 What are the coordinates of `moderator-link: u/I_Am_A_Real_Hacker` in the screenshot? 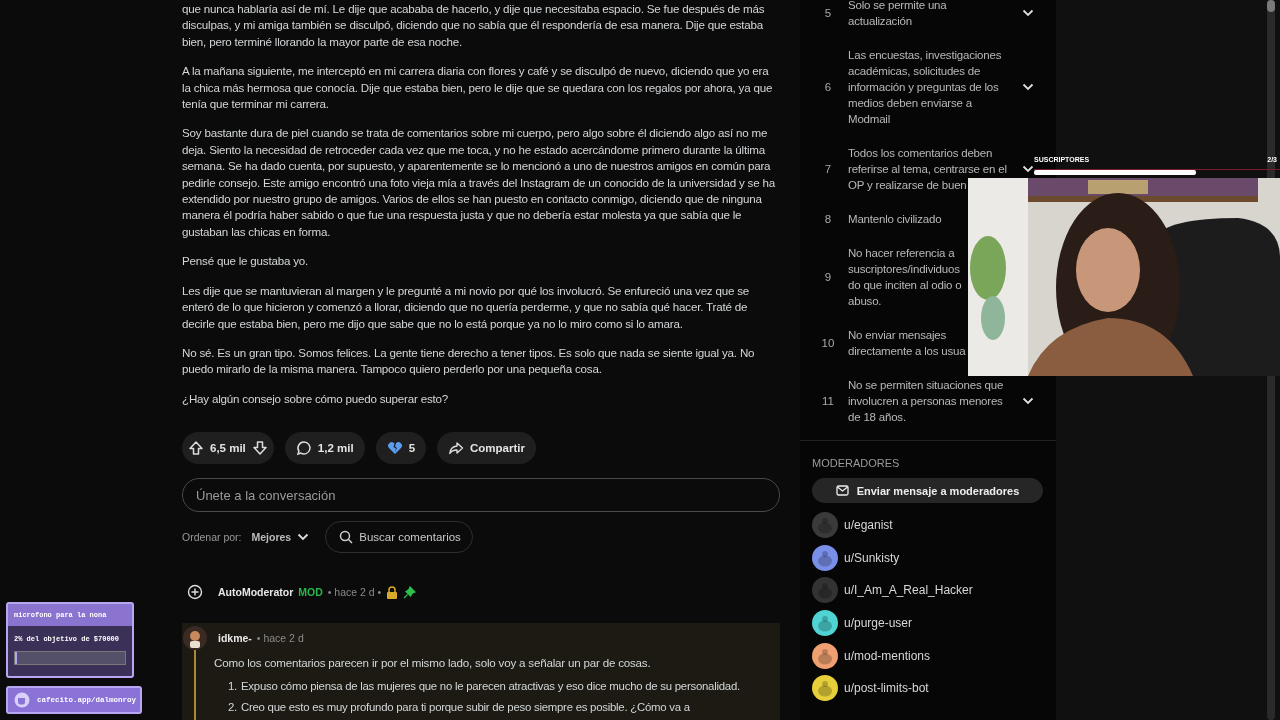 It's located at (908, 590).